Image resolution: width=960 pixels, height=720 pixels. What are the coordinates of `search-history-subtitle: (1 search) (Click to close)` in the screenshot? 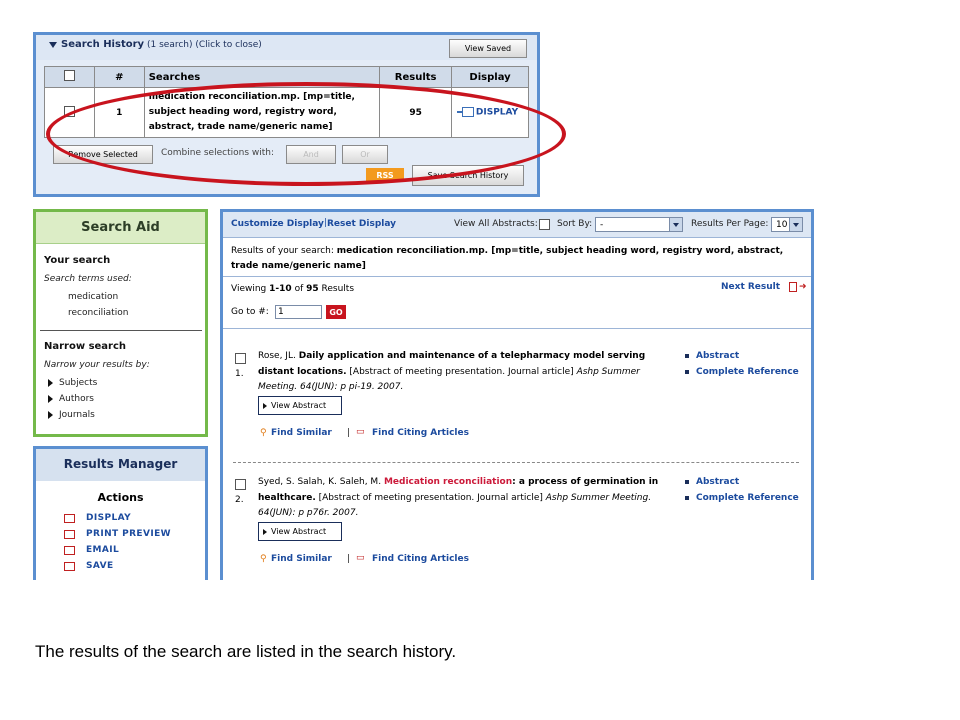 It's located at (204, 45).